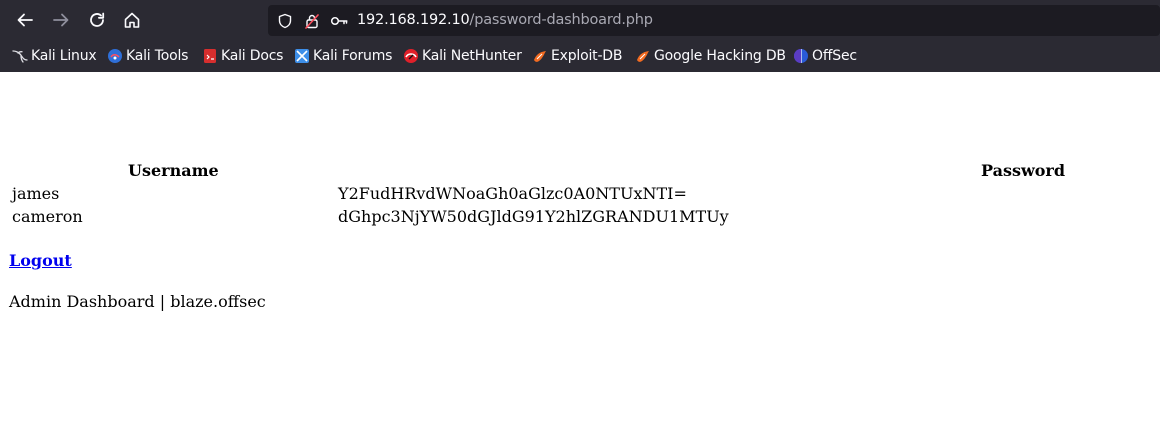  I want to click on bookmark-label: Kali Linux, so click(64, 56).